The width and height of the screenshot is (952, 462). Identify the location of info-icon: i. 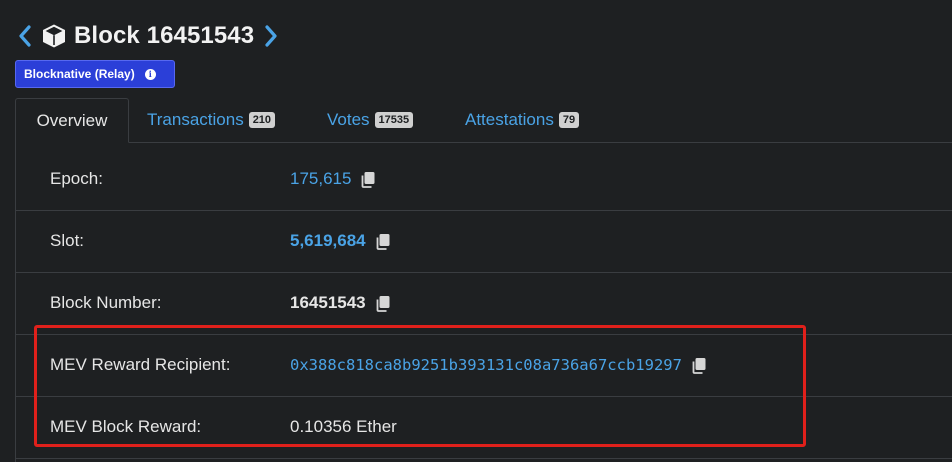
(150, 74).